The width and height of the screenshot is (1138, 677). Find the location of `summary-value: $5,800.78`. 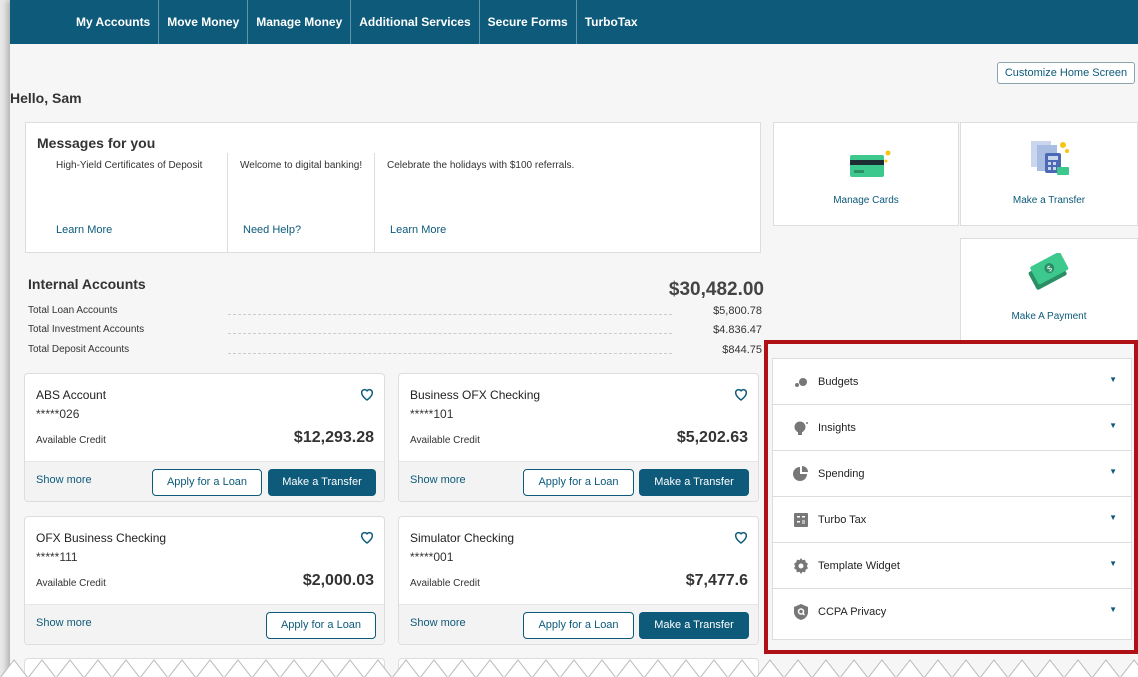

summary-value: $5,800.78 is located at coordinates (737, 311).